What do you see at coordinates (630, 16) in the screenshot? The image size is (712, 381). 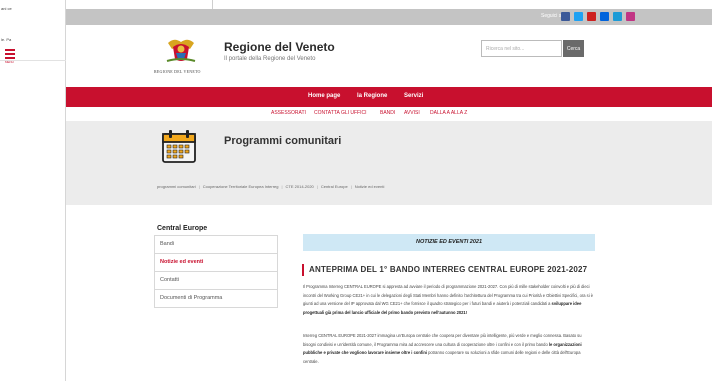 I see `instagram-icon` at bounding box center [630, 16].